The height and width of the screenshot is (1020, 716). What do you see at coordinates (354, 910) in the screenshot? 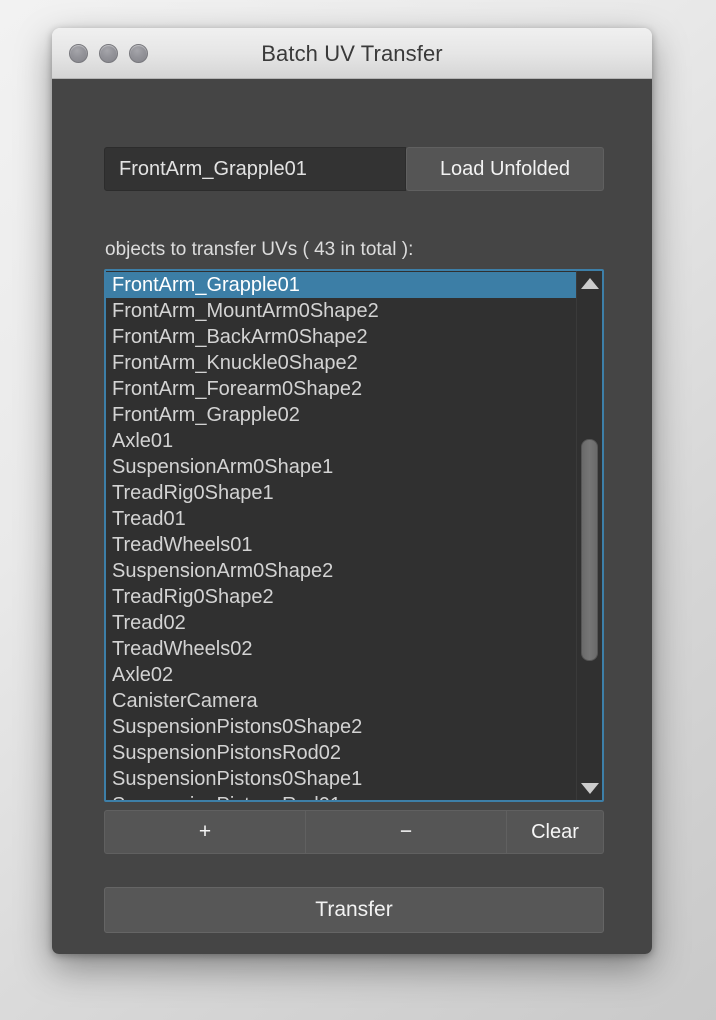
I see `transfer-button: Transfer` at bounding box center [354, 910].